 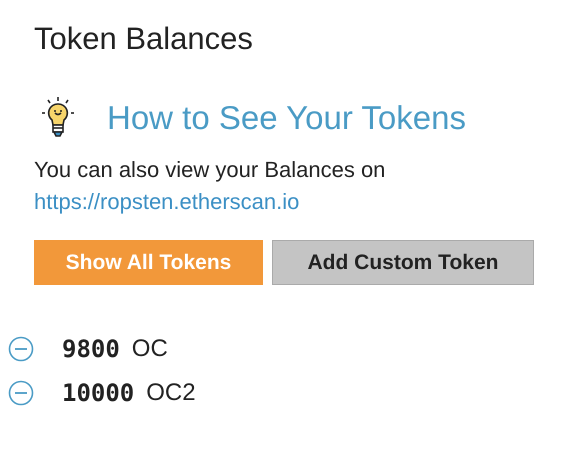 What do you see at coordinates (58, 118) in the screenshot?
I see `lightbulb-icon` at bounding box center [58, 118].